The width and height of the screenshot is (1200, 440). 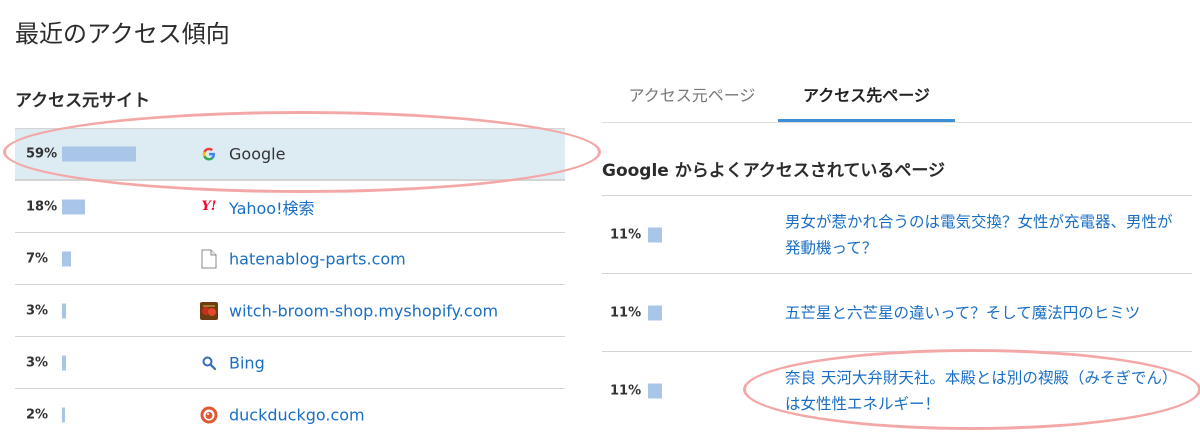 What do you see at coordinates (42, 206) in the screenshot?
I see `source-percent: 18%` at bounding box center [42, 206].